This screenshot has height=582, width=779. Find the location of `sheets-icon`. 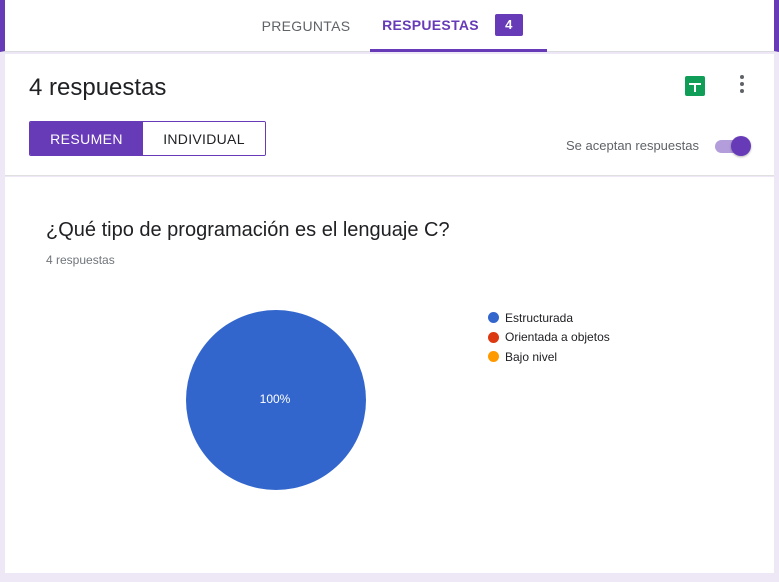

sheets-icon is located at coordinates (695, 86).